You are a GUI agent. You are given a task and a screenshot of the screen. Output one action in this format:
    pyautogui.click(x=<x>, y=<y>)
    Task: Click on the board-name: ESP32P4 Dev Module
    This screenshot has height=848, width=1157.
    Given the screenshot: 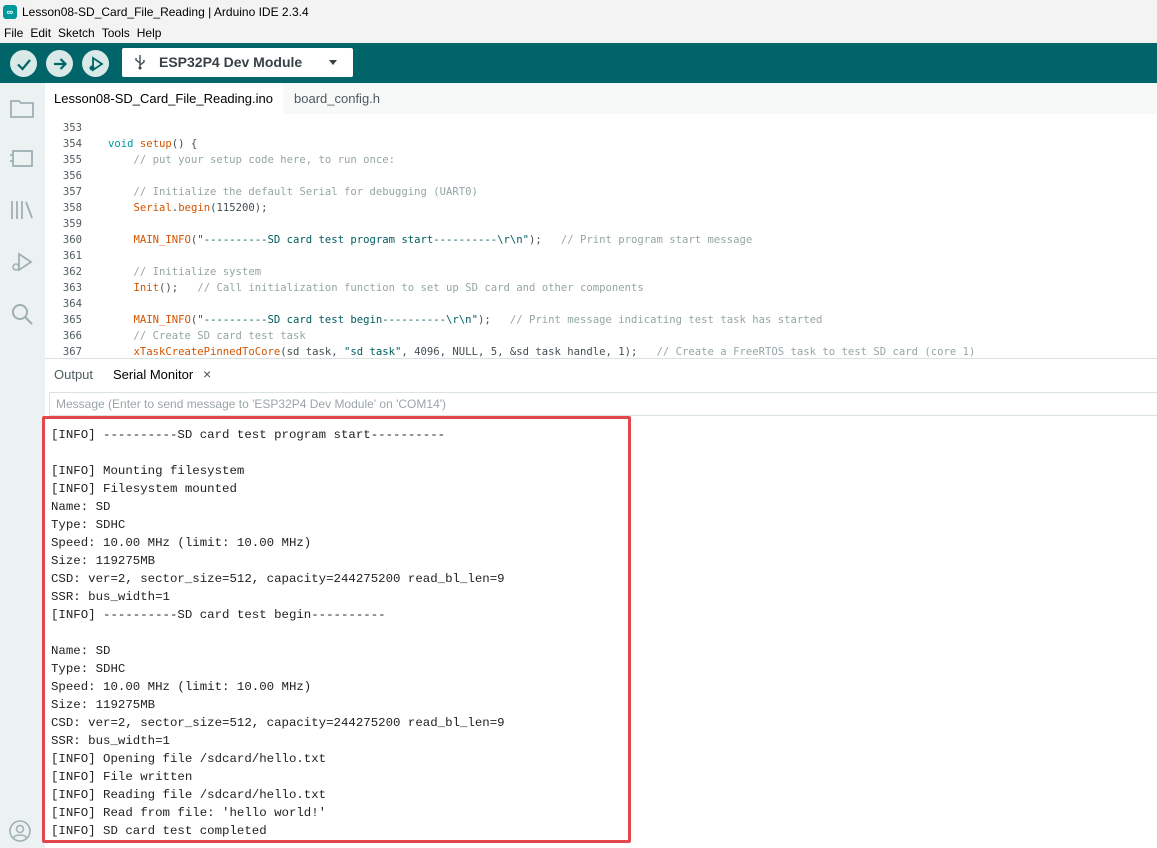 What is the action you would take?
    pyautogui.click(x=231, y=62)
    